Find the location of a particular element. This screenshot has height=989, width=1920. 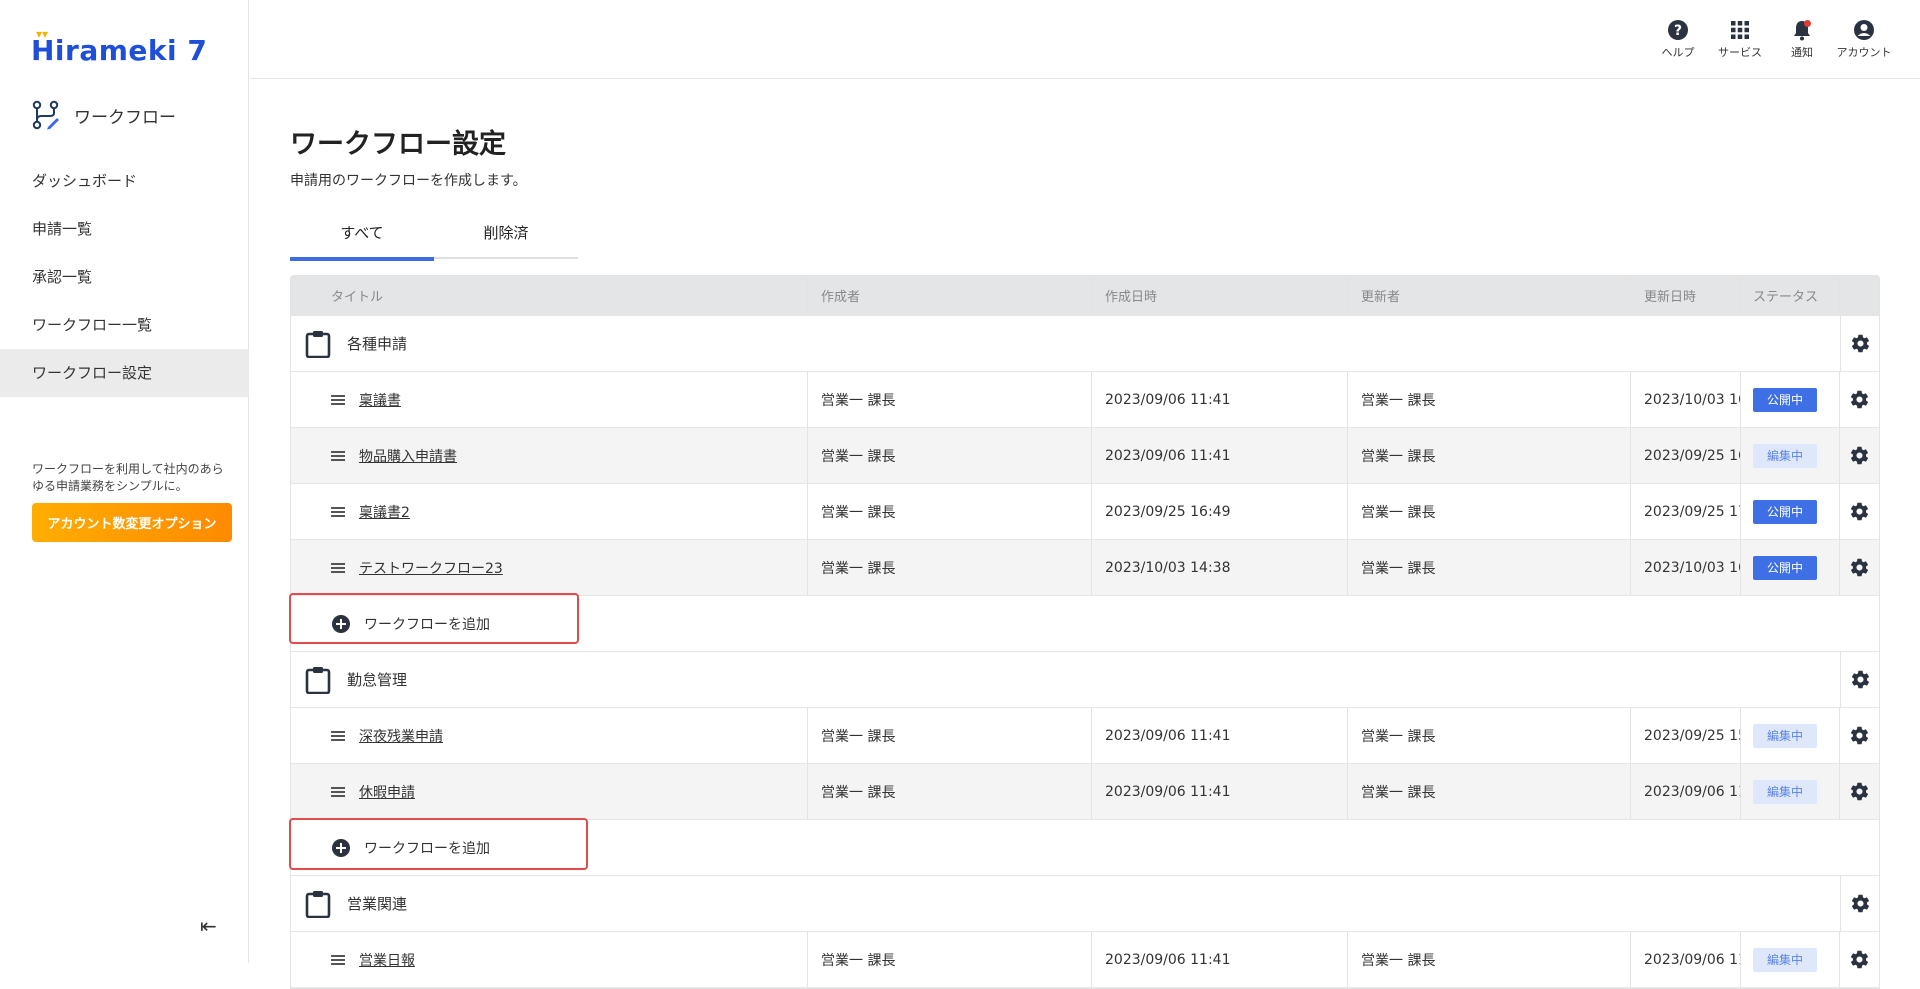

workflow-title-link: 物品購入申請書 is located at coordinates (408, 456).